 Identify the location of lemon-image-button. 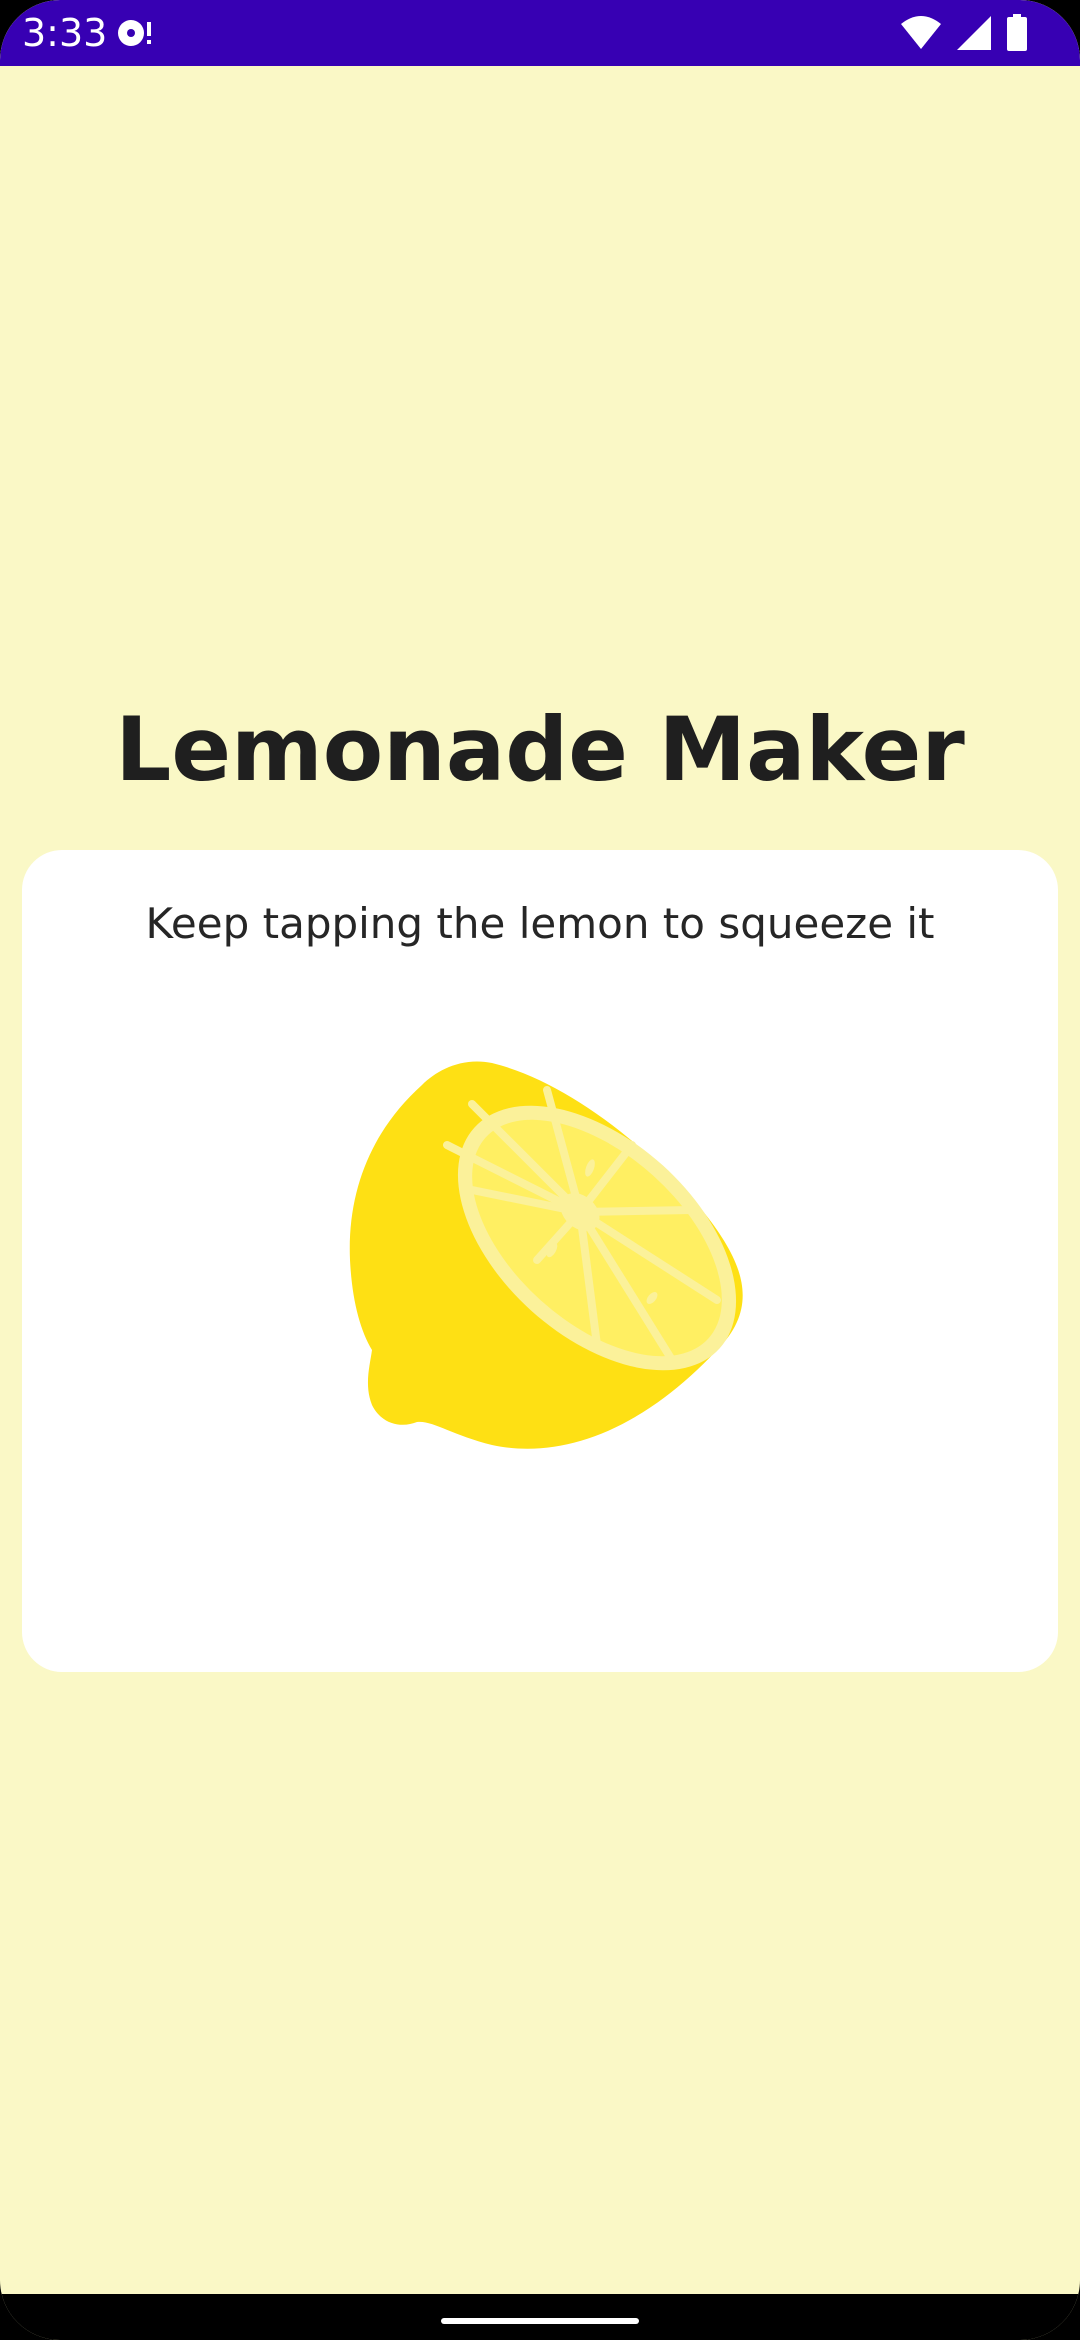
(552, 1265).